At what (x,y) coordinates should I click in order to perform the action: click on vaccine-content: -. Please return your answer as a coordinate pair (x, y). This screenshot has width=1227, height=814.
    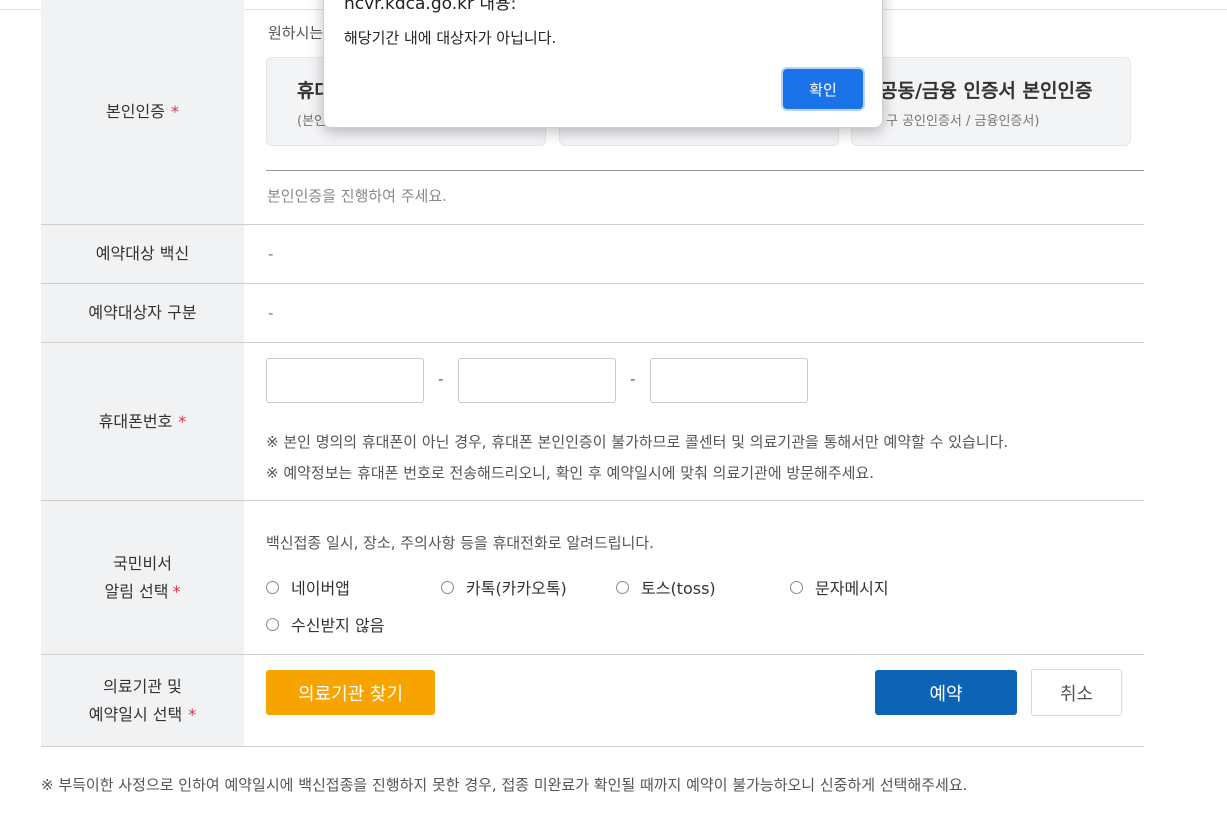
    Looking at the image, I should click on (694, 254).